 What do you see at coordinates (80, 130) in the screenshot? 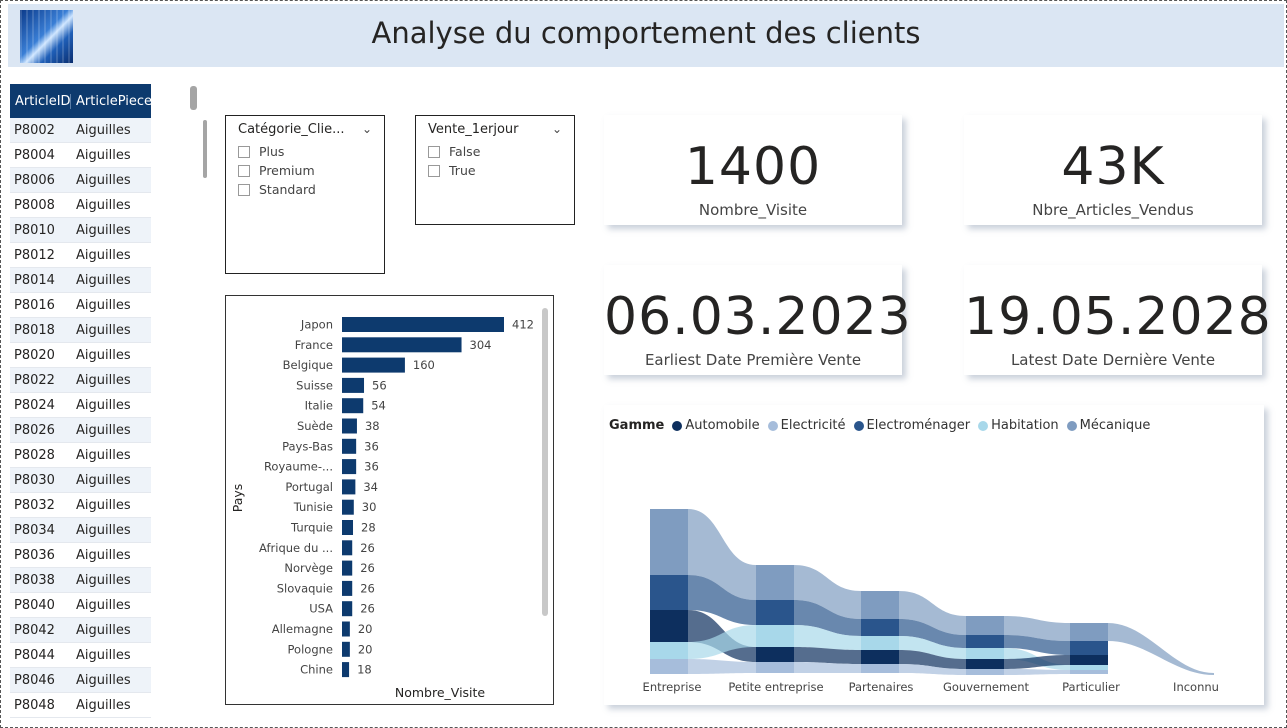
I see `table-row: P8002 Aiguilles` at bounding box center [80, 130].